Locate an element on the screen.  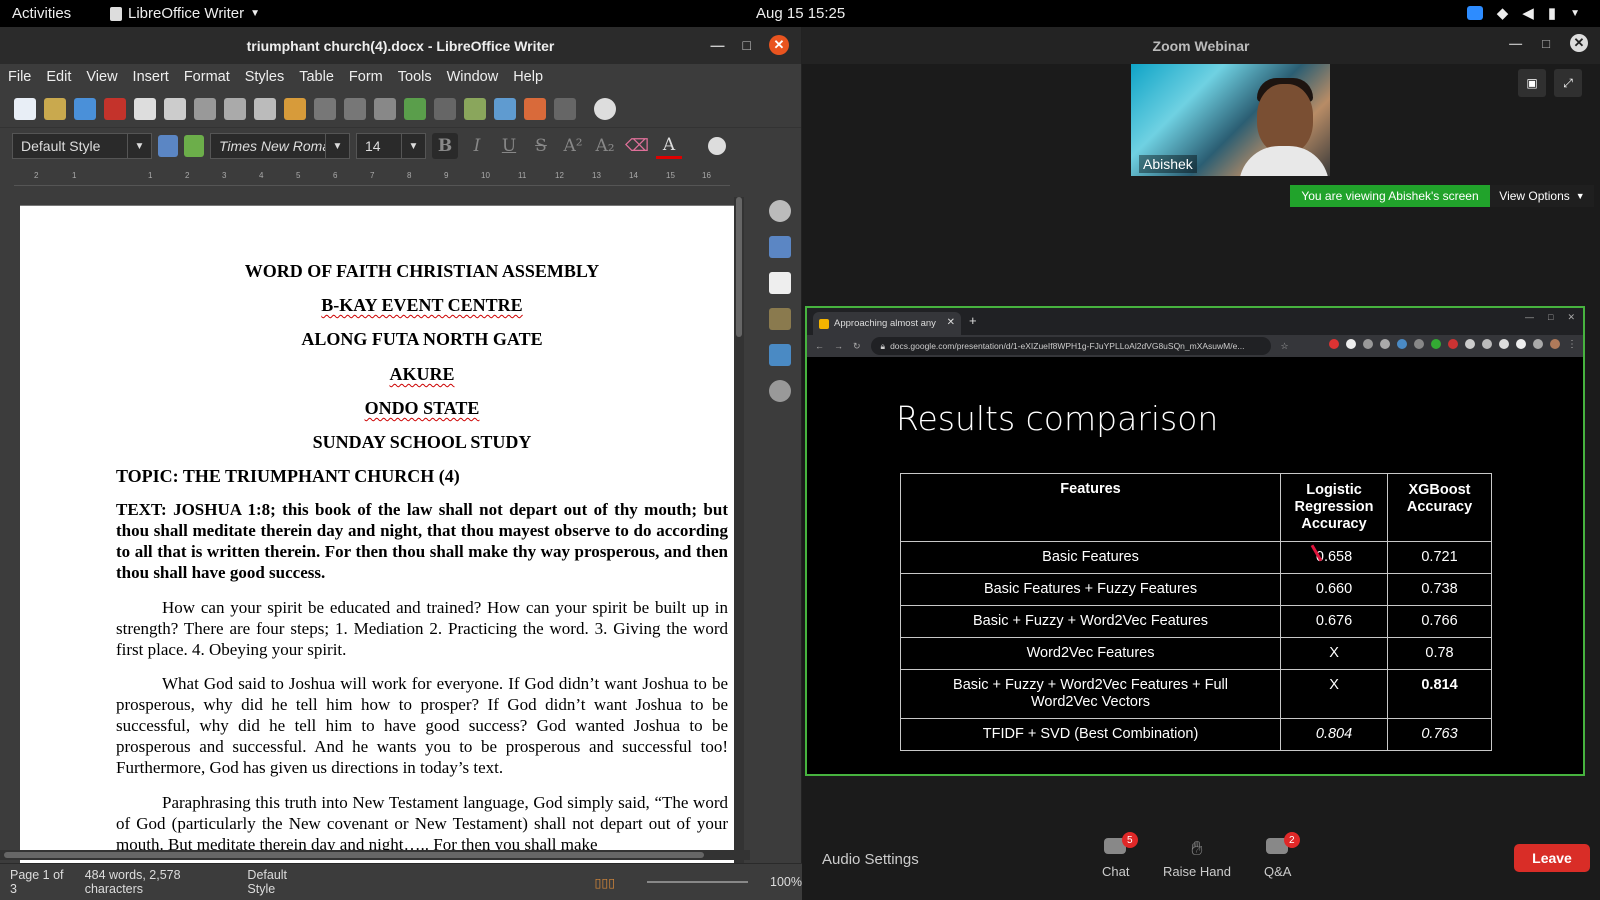
profile-avatar is located at coordinates (1555, 344).